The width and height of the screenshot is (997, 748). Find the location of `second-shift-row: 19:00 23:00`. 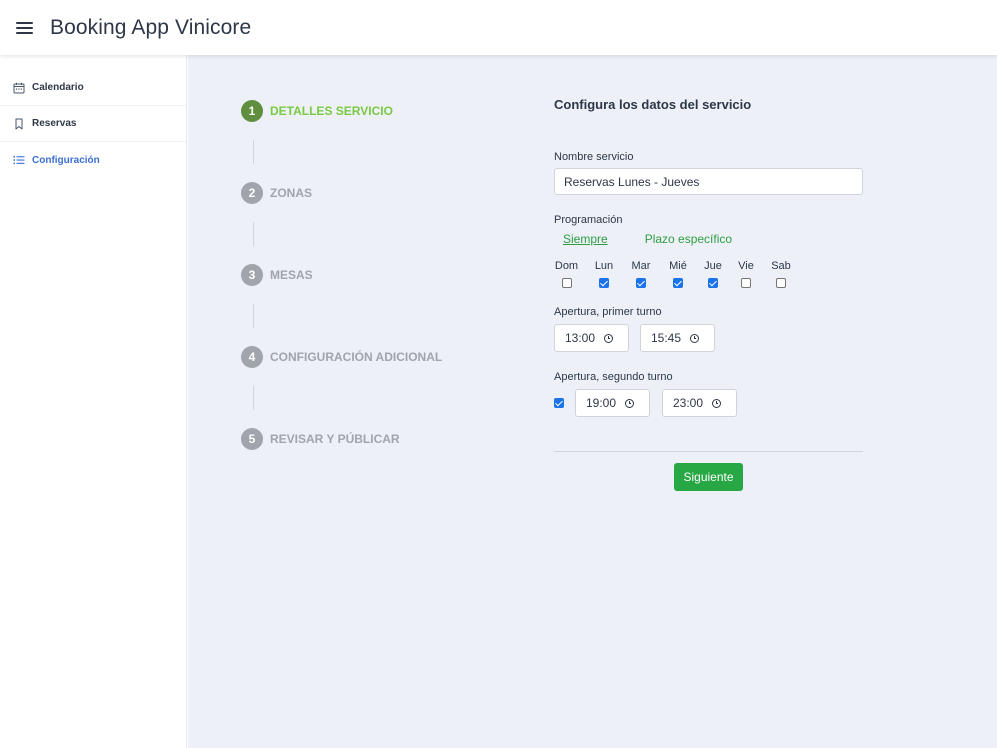

second-shift-row: 19:00 23:00 is located at coordinates (708, 403).